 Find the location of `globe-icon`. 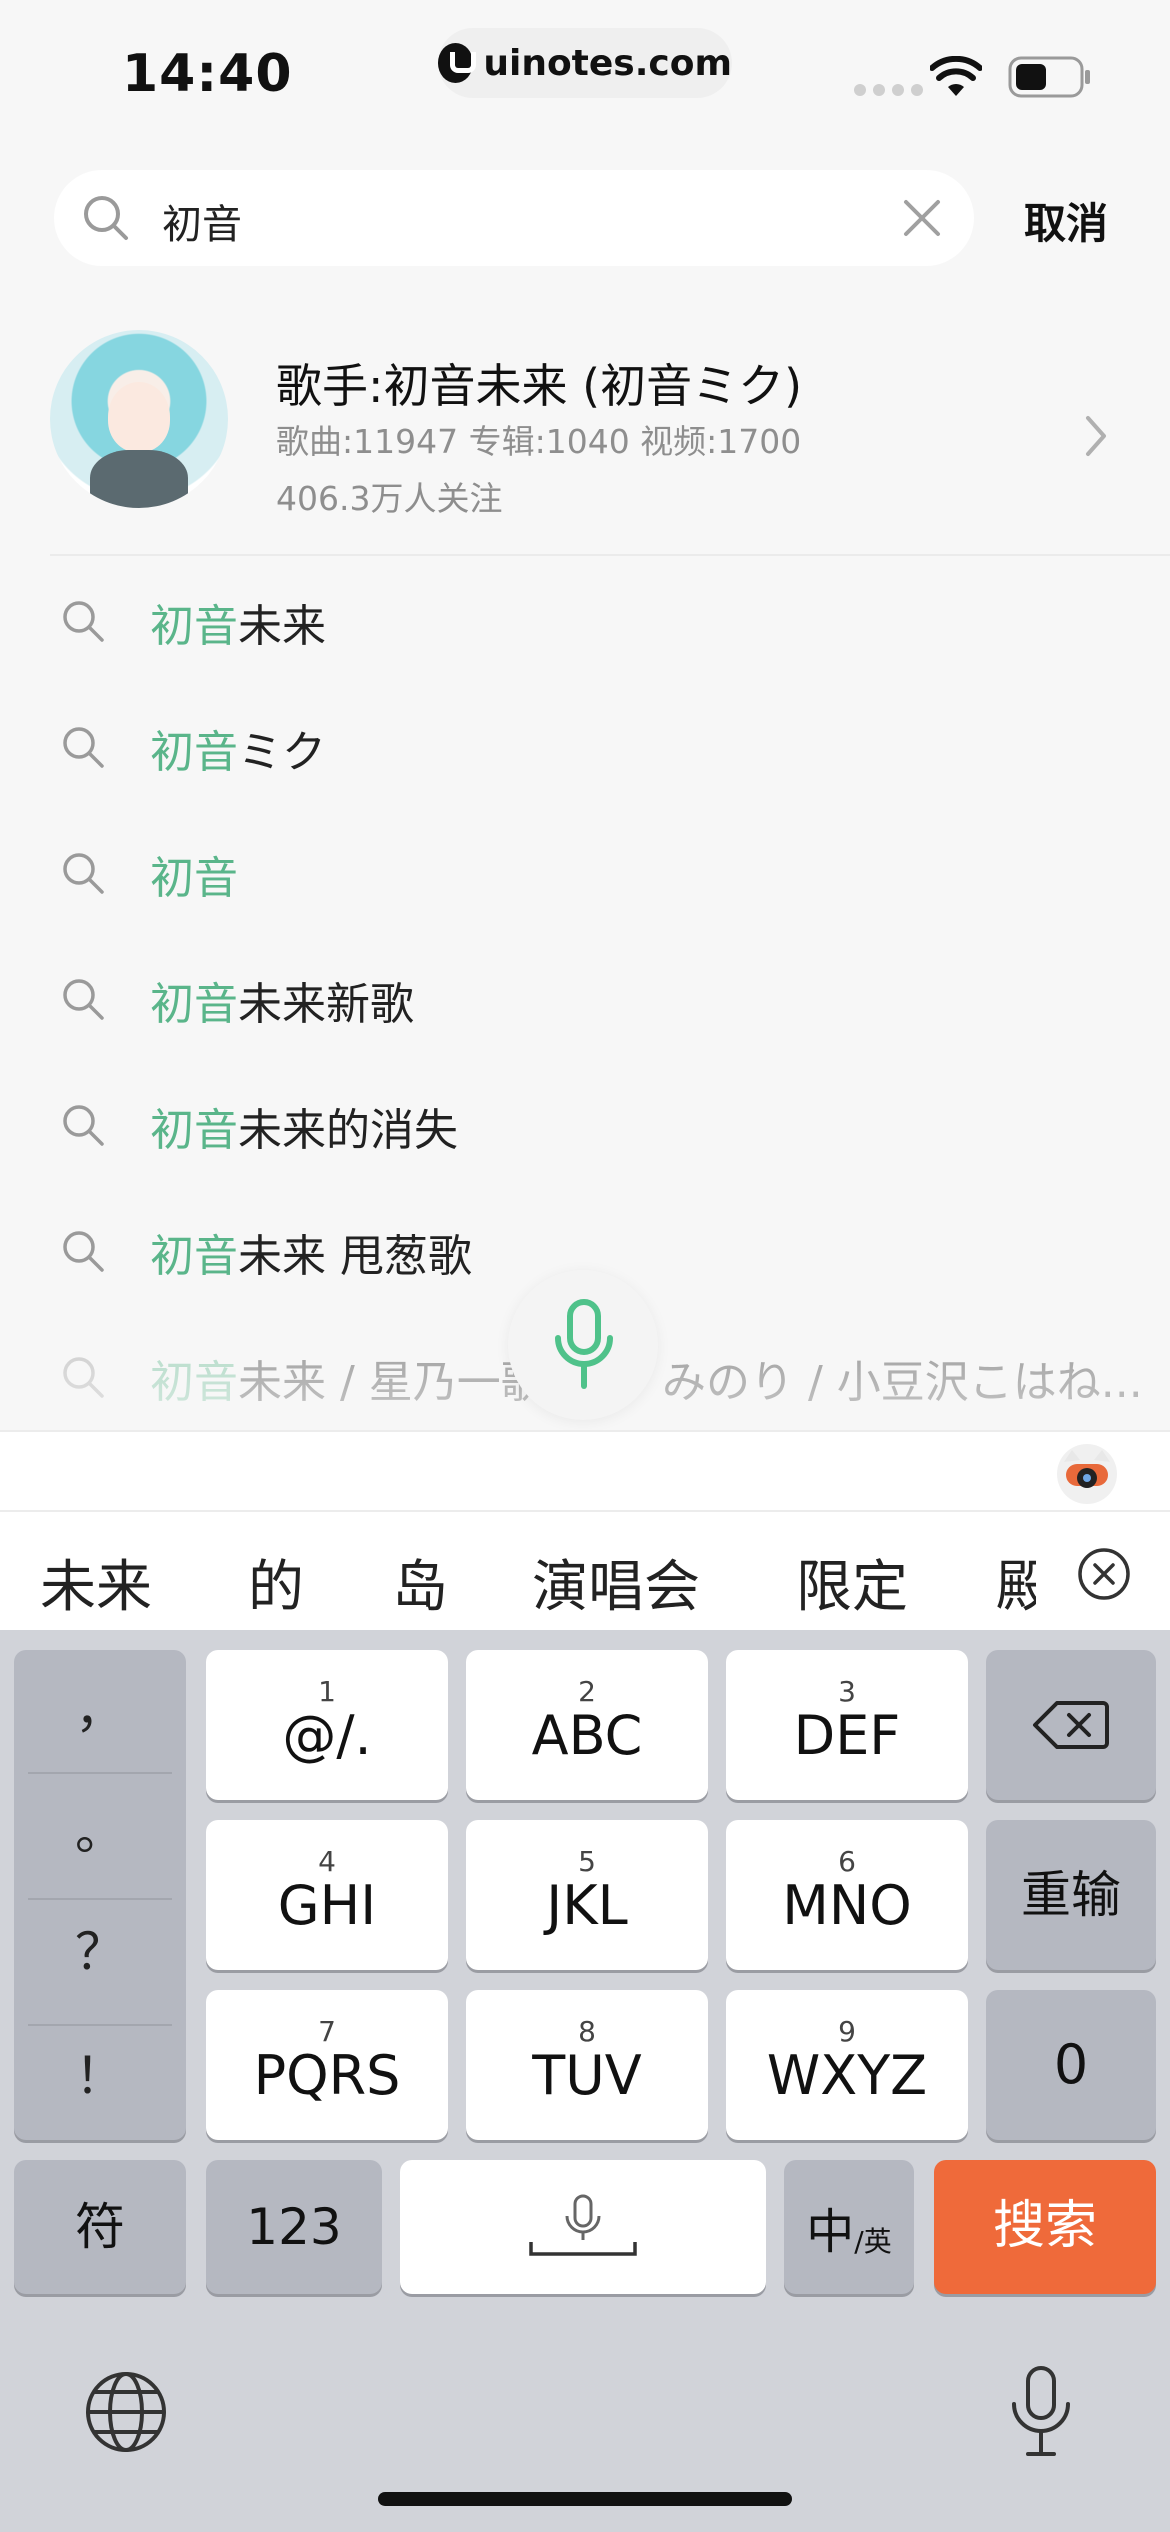

globe-icon is located at coordinates (126, 2412).